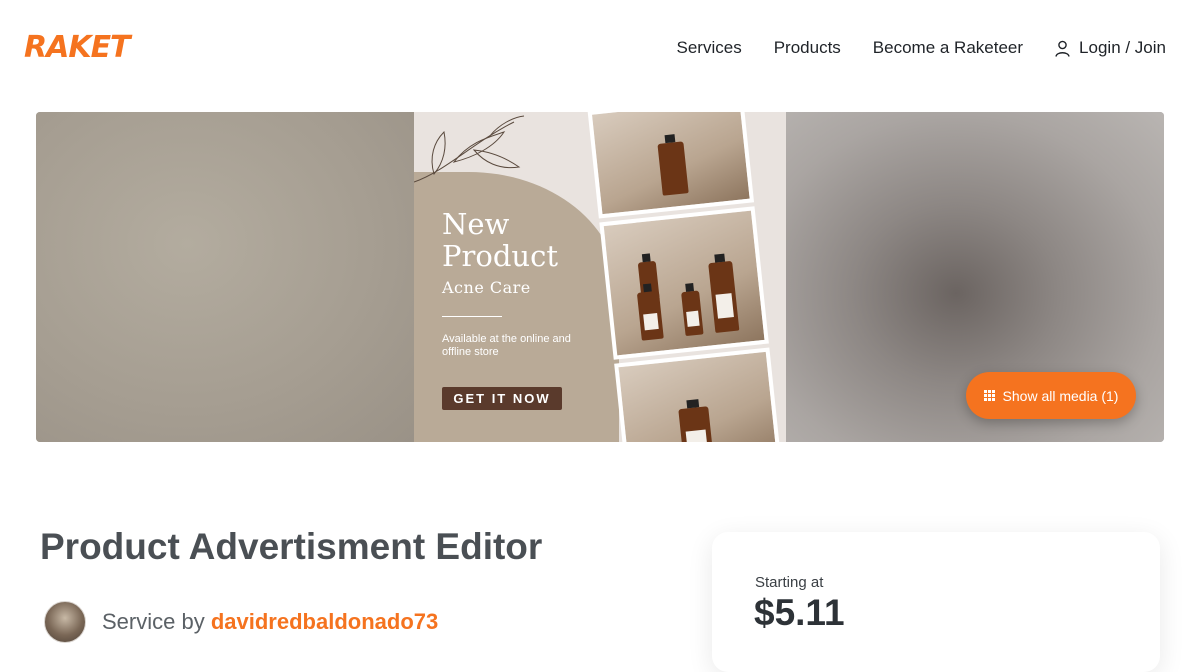 The image size is (1200, 672). Describe the element at coordinates (469, 149) in the screenshot. I see `leaf-illustration` at that location.